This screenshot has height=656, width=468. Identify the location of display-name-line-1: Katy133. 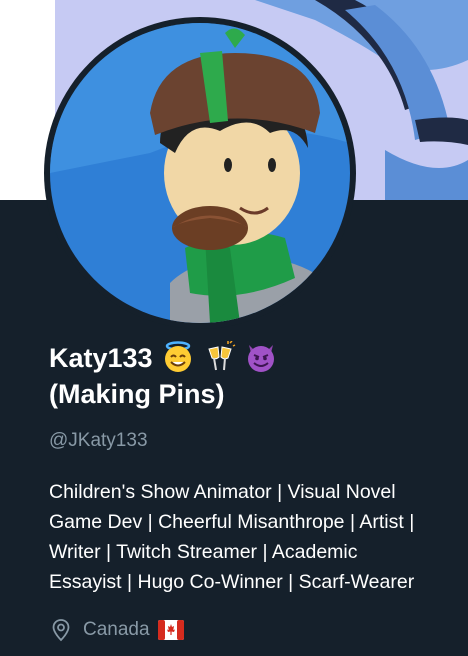
(249, 358).